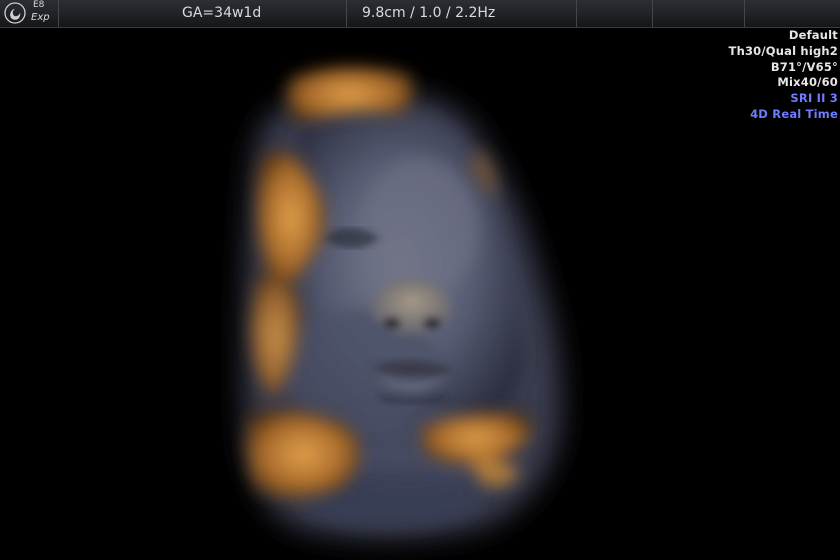 The image size is (840, 560). I want to click on ge-logo-icon, so click(15, 13).